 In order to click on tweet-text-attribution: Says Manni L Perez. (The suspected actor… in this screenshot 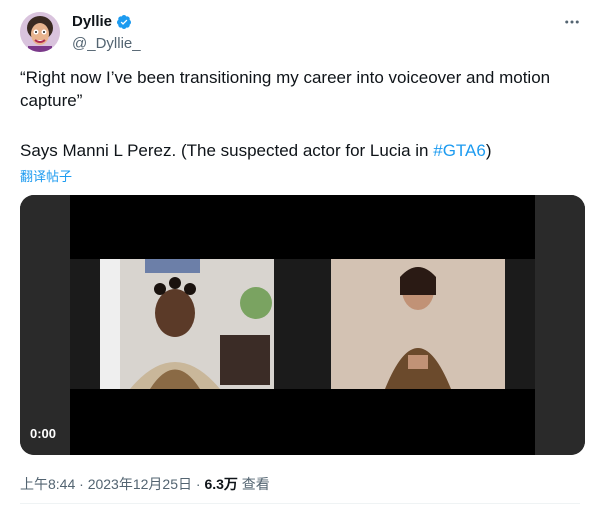, I will do `click(256, 150)`.